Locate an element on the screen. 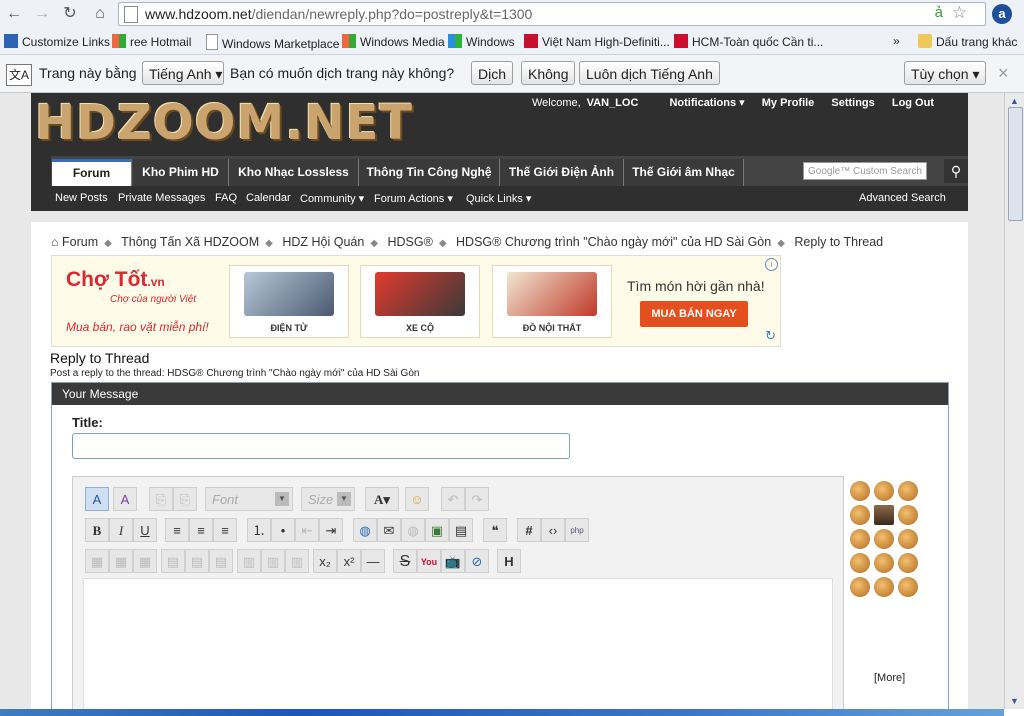 The width and height of the screenshot is (1024, 716). align-right-icon: ≡ is located at coordinates (225, 530).